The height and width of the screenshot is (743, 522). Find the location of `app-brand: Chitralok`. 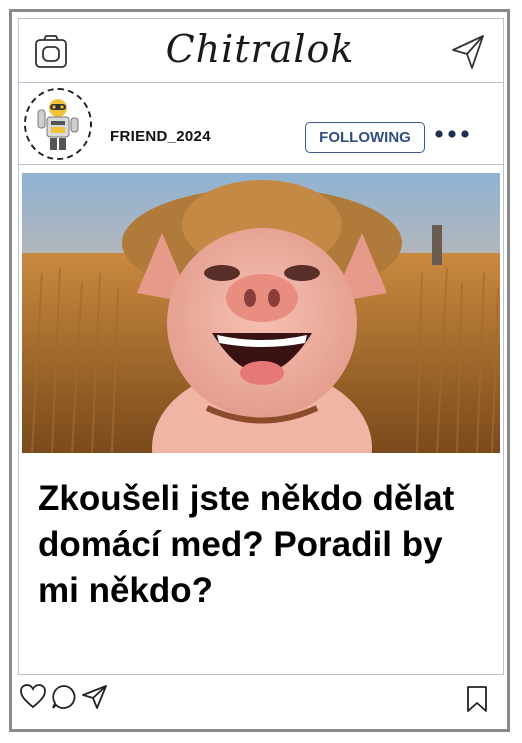

app-brand: Chitralok is located at coordinates (260, 49).